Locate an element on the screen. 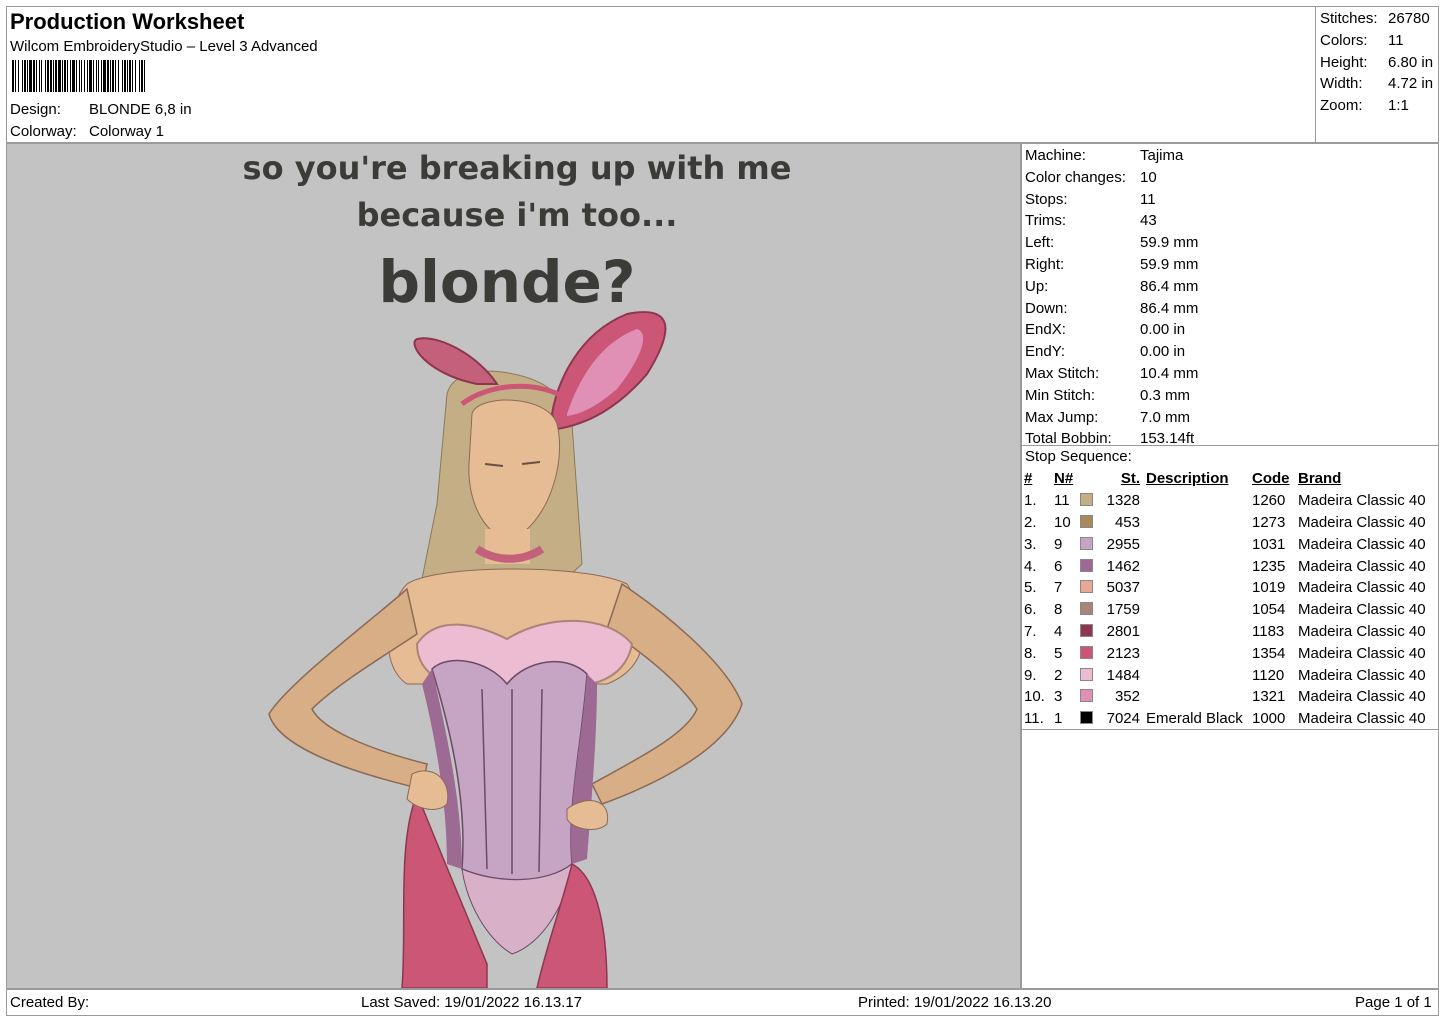 Image resolution: width=1445 pixels, height=1021 pixels. thread-code: 1235 is located at coordinates (1269, 566).